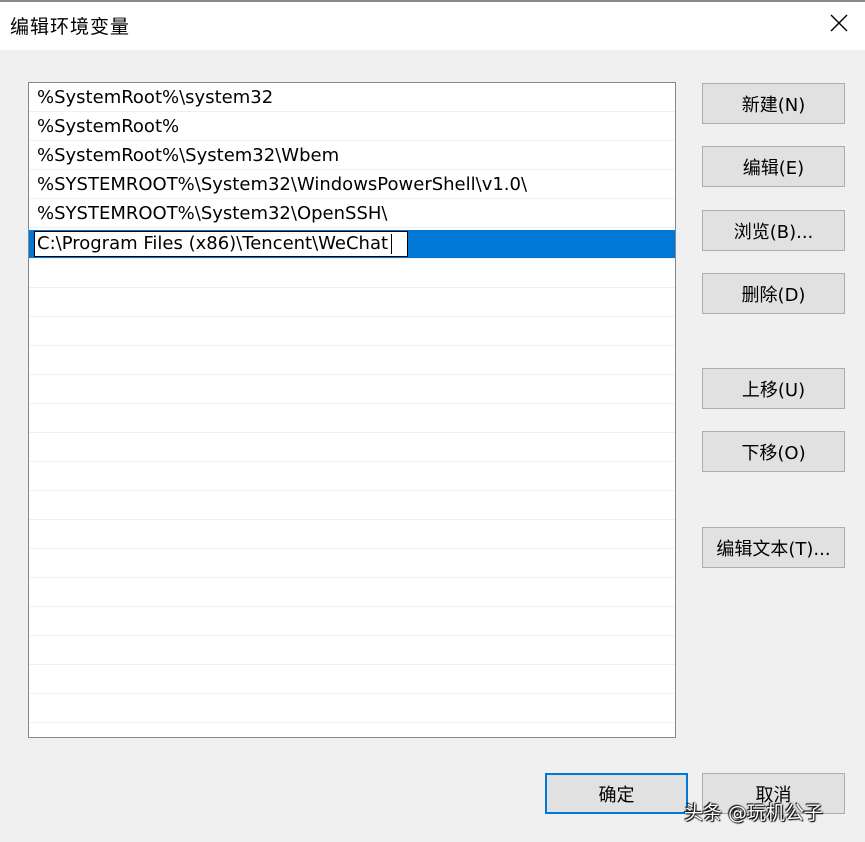 This screenshot has width=865, height=842. I want to click on list-item-text: %SystemRoot%\System32\Wbem, so click(188, 155).